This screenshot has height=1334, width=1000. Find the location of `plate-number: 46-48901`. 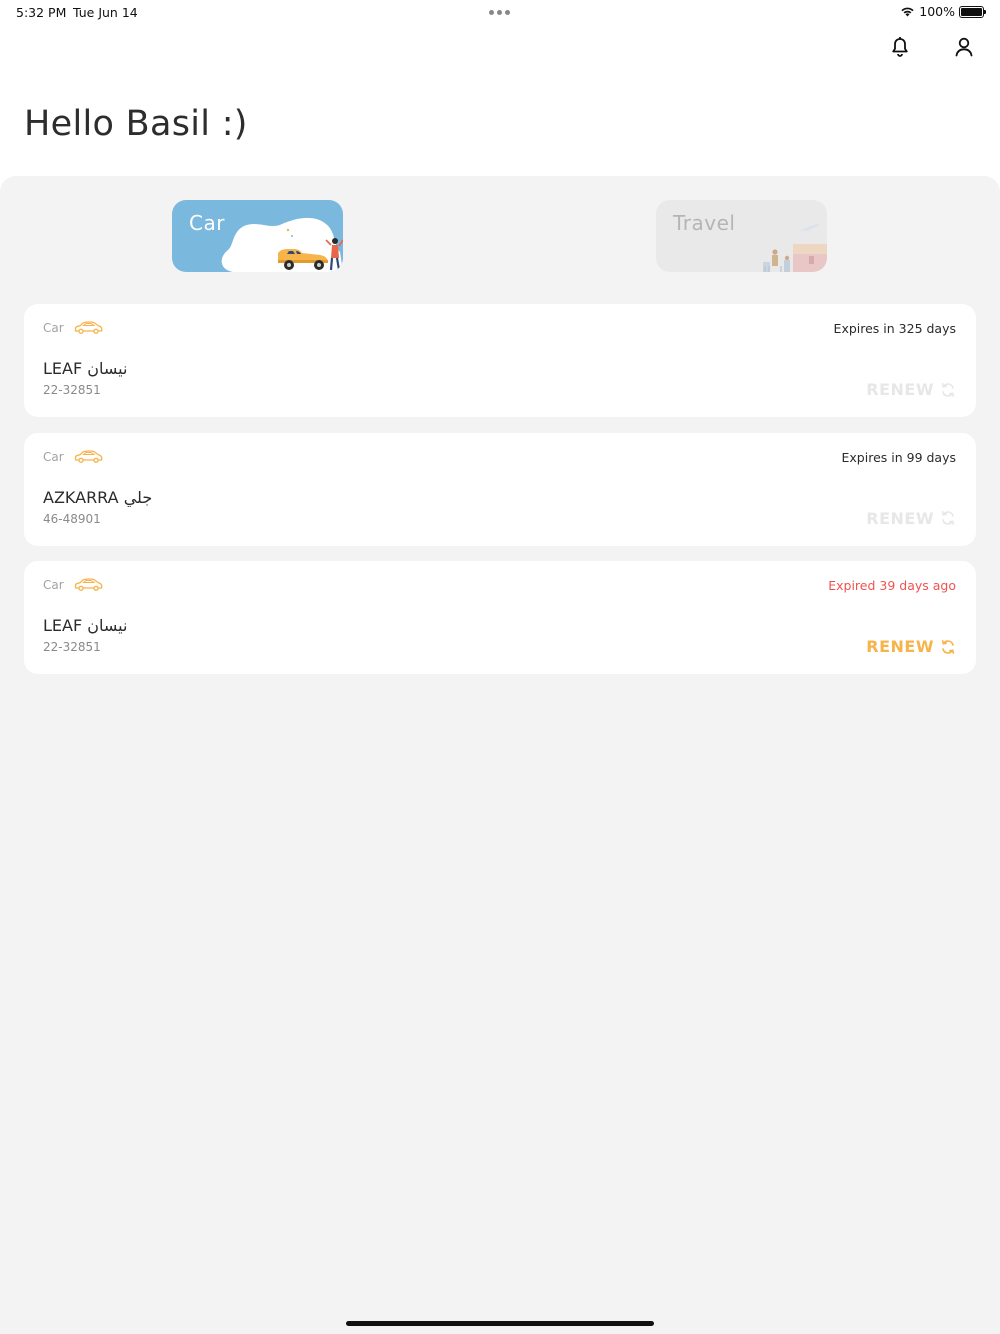

plate-number: 46-48901 is located at coordinates (72, 518).